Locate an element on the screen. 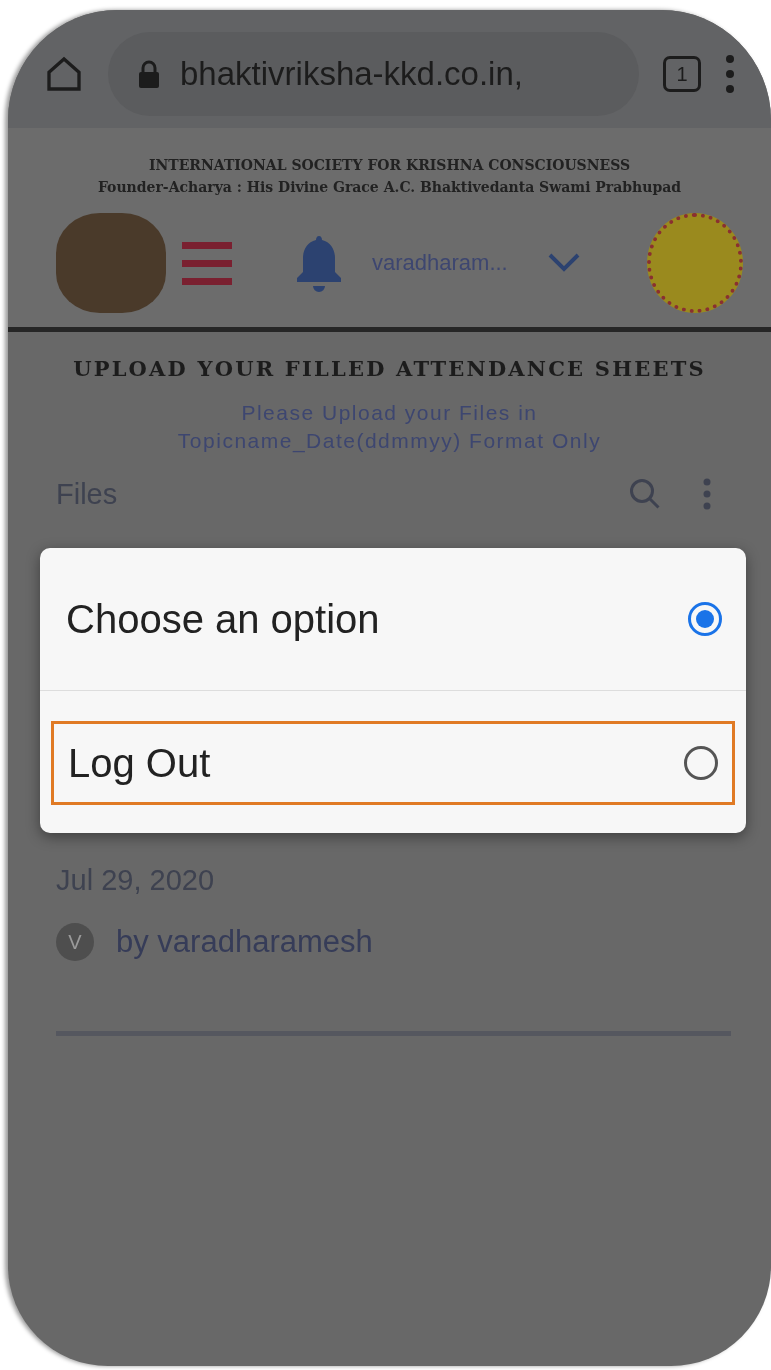 Image resolution: width=771 pixels, height=1370 pixels. organization-name: INTERNATIONAL SOCIETY FOR KRISHNA CONSCIOUSNESS is located at coordinates (389, 165).